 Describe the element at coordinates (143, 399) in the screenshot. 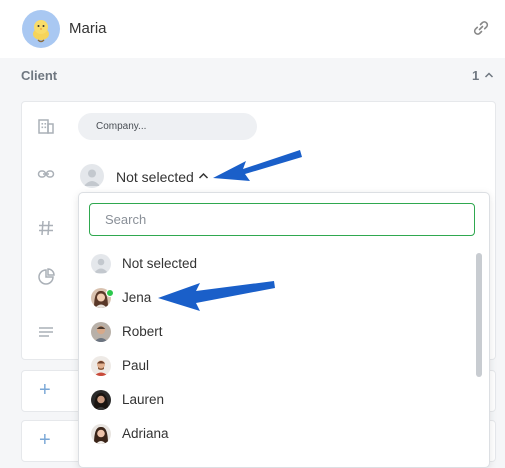

I see `option-label: Lauren` at that location.